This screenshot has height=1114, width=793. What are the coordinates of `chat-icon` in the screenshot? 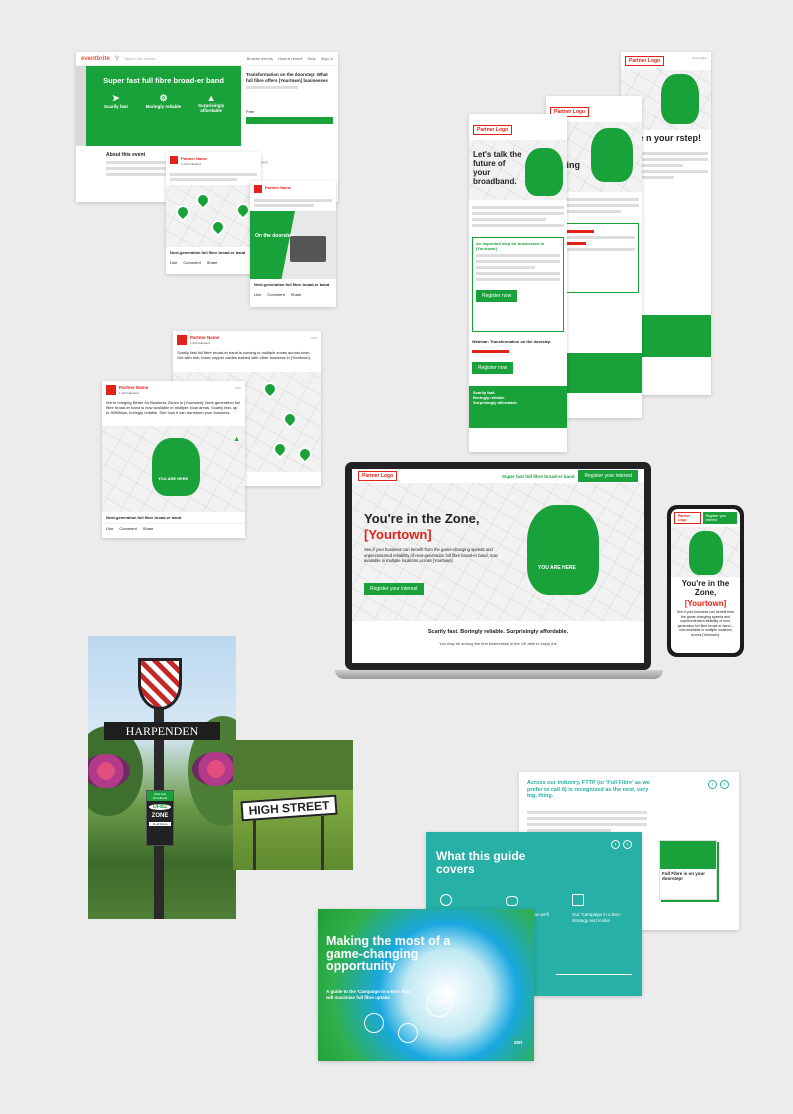 It's located at (512, 901).